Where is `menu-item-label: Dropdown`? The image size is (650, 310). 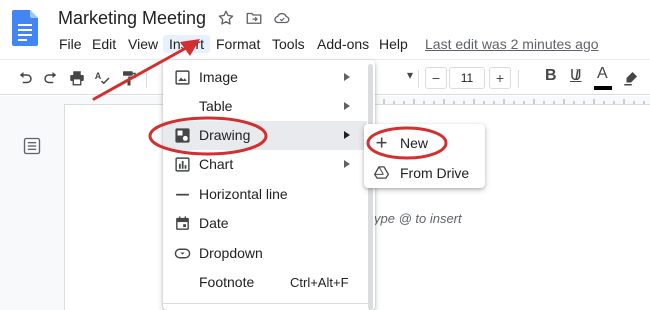 menu-item-label: Dropdown is located at coordinates (231, 253).